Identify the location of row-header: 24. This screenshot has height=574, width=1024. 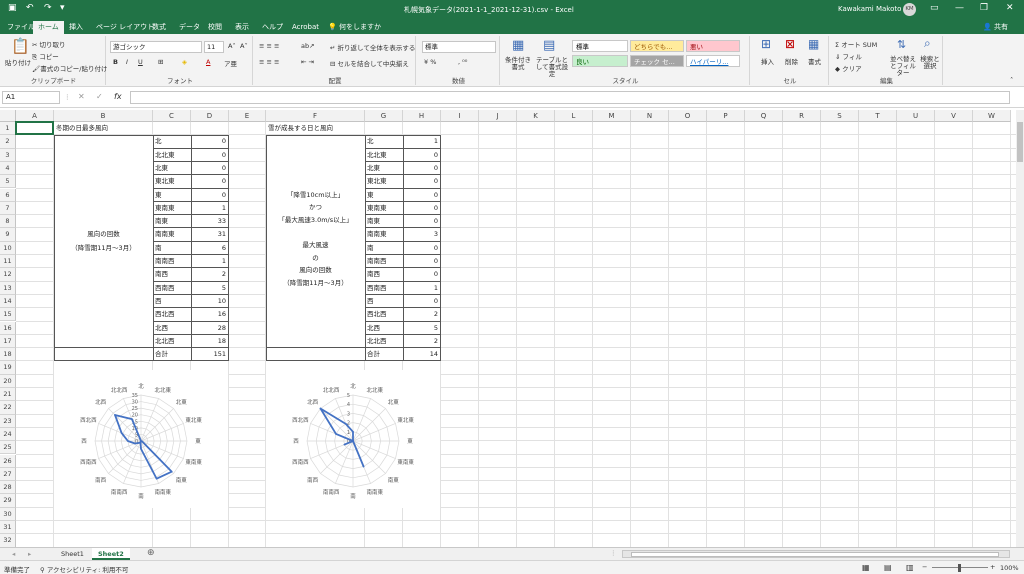
(8, 434).